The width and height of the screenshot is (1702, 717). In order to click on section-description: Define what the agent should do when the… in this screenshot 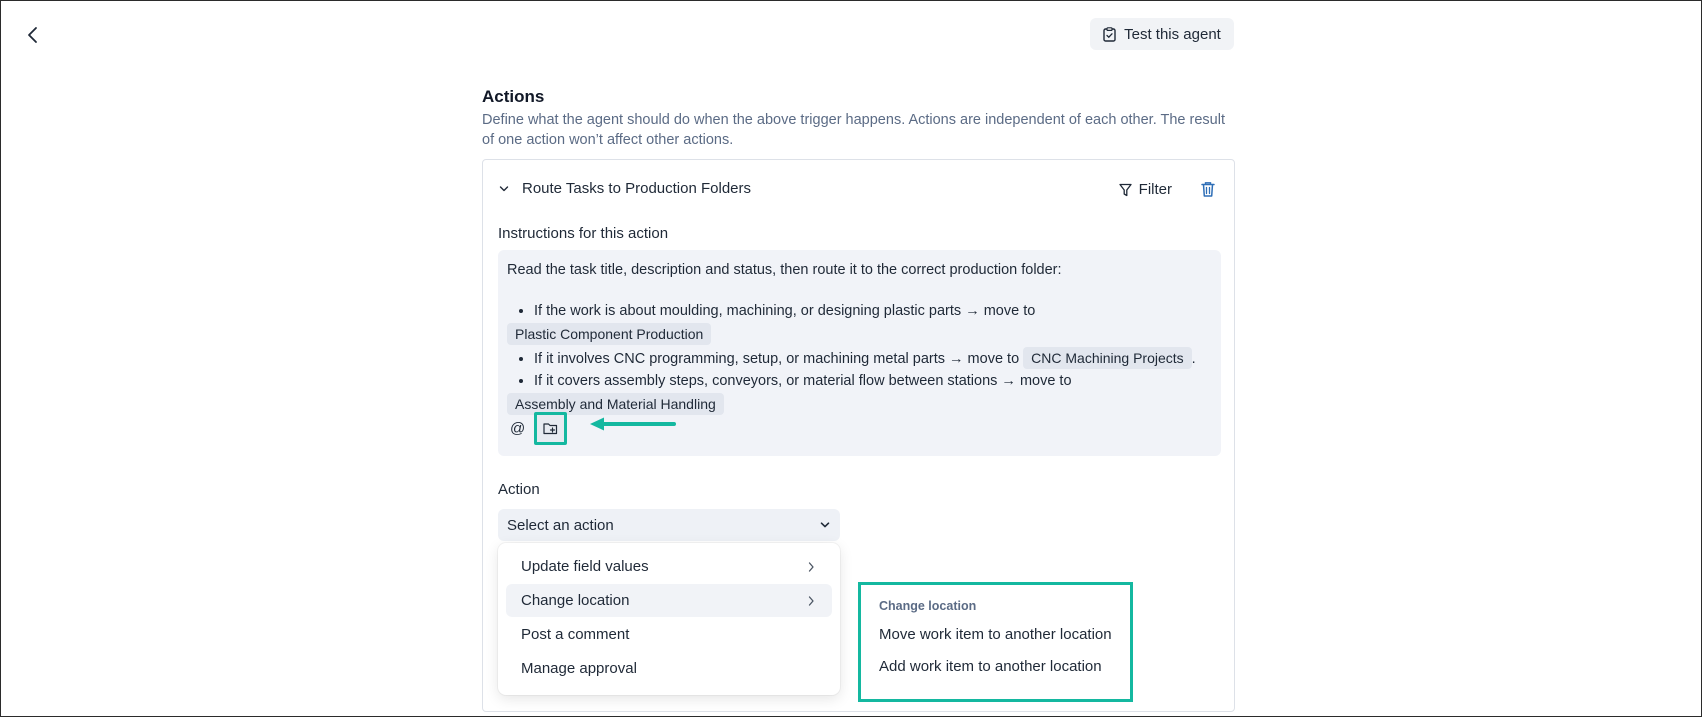, I will do `click(853, 130)`.